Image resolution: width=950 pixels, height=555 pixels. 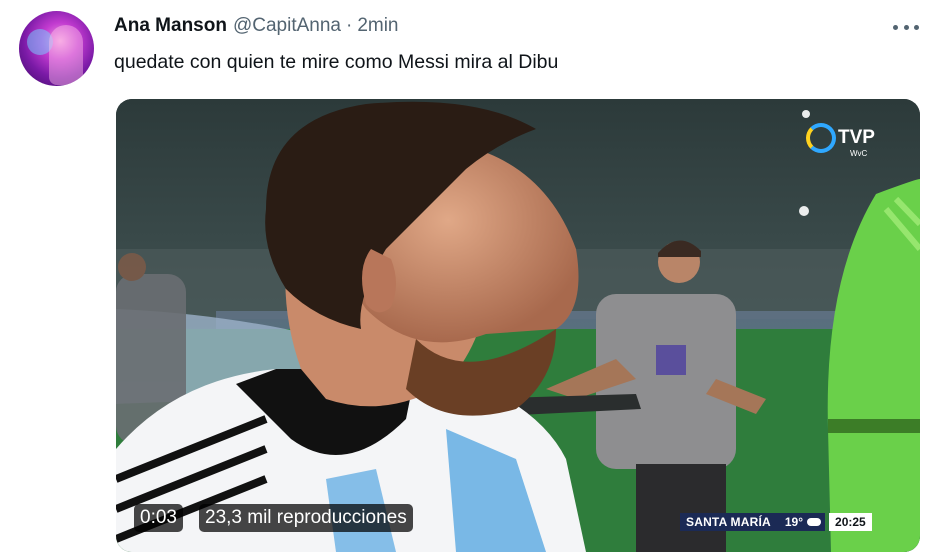 I want to click on video-view-count: 23,3 mil reproducciones, so click(x=306, y=518).